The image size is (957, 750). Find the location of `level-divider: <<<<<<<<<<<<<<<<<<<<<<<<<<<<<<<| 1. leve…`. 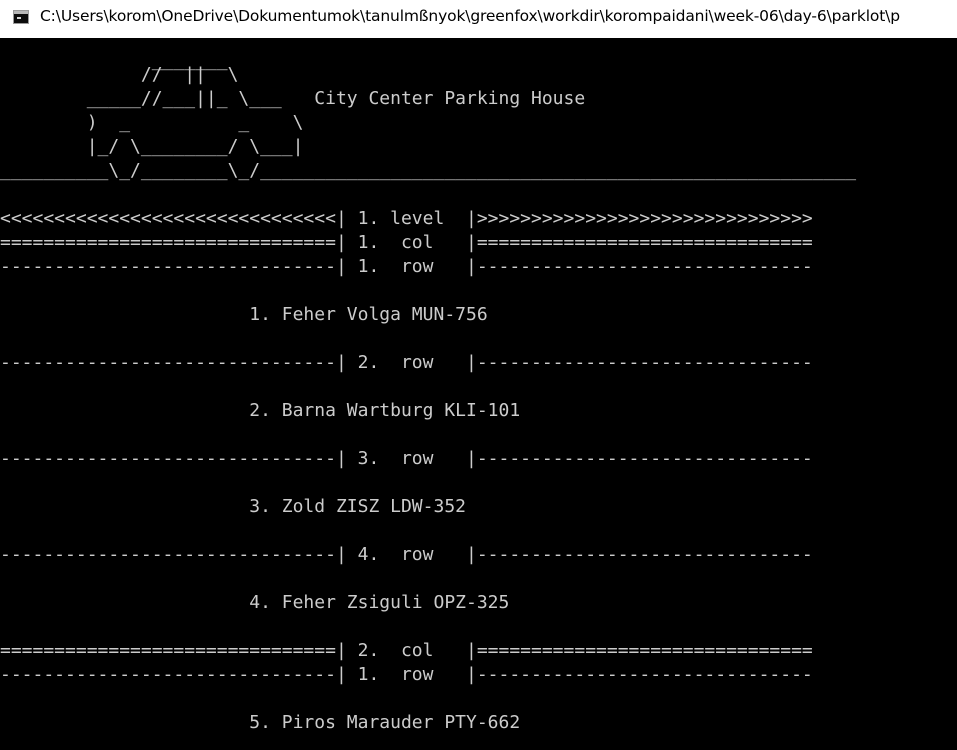

level-divider: <<<<<<<<<<<<<<<<<<<<<<<<<<<<<<<| 1. leve… is located at coordinates (406, 218).